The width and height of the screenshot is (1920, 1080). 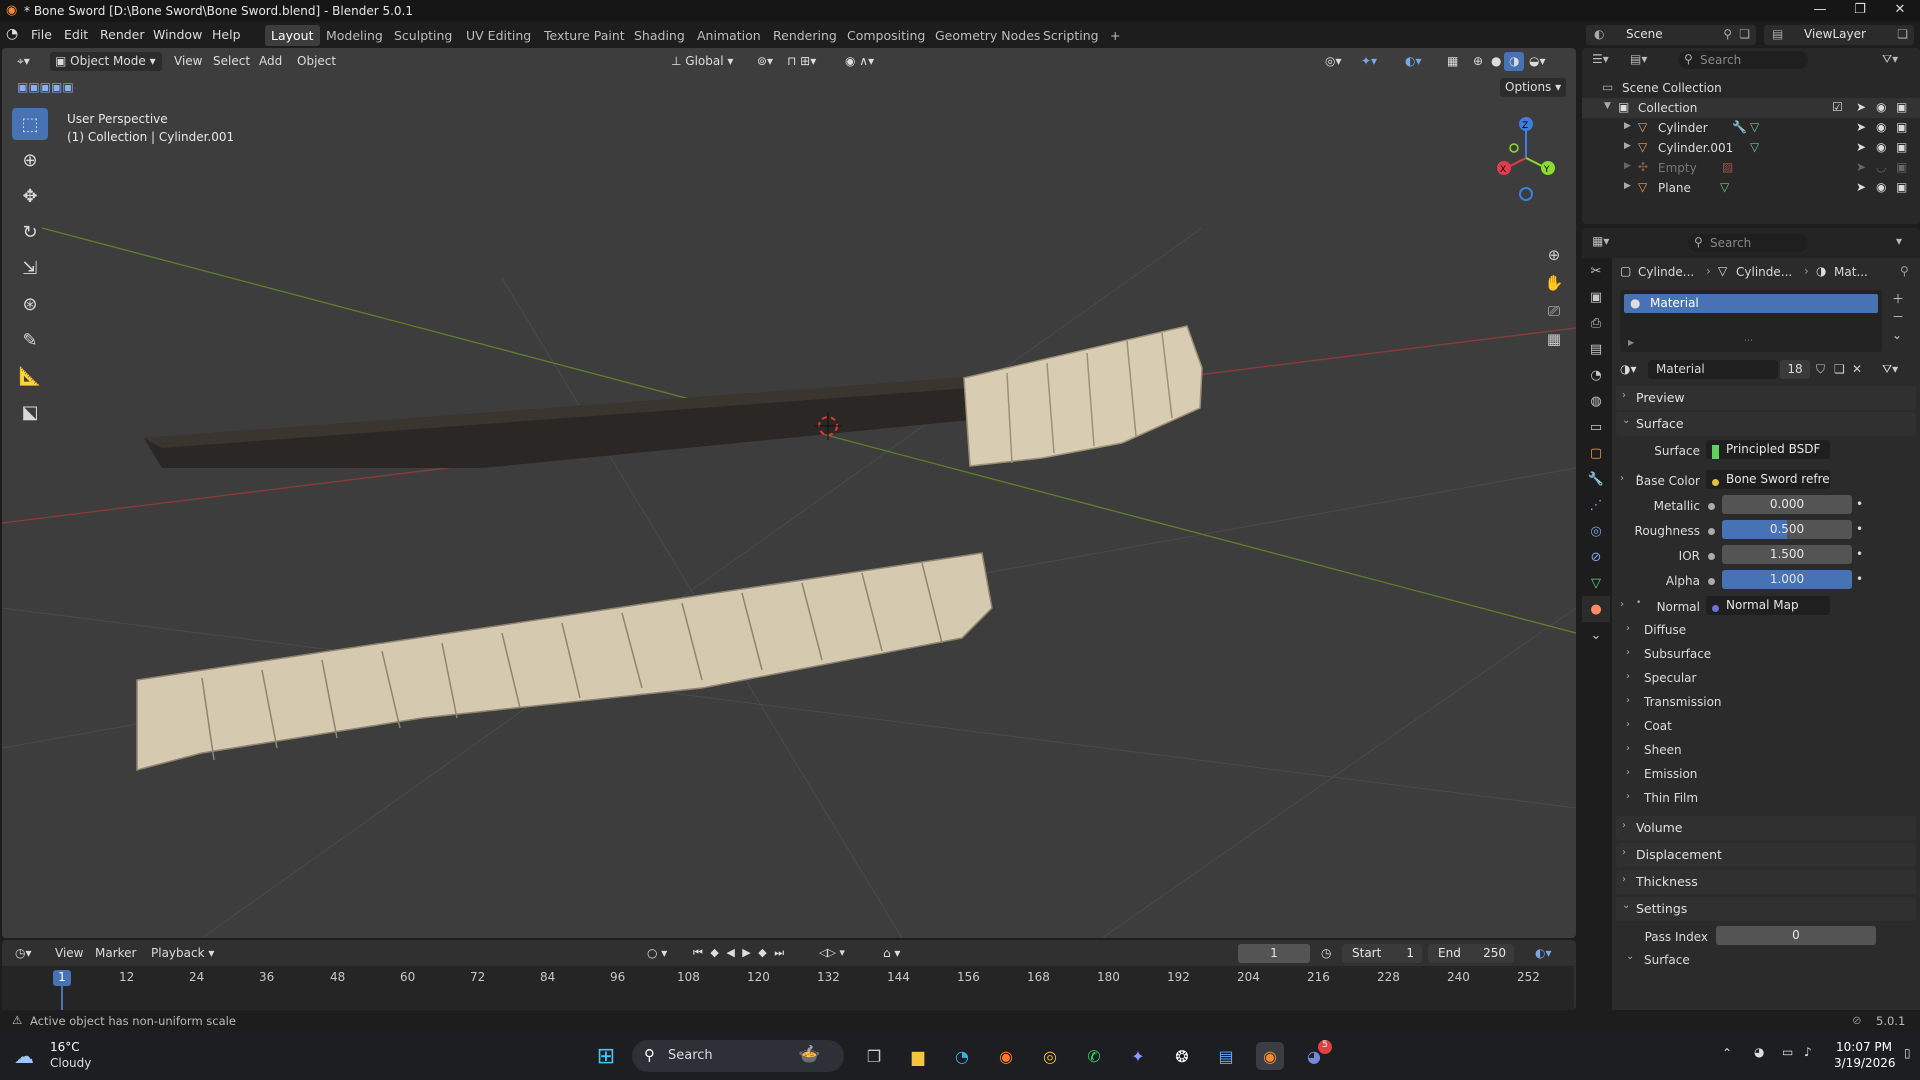 I want to click on properties-search-input: ⚲ Search, so click(x=1748, y=243).